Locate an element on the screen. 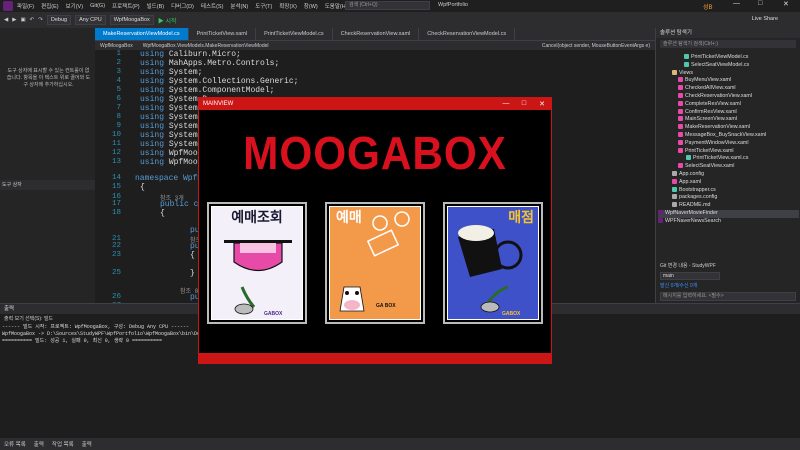 The height and width of the screenshot is (450, 800). card-snack-bar: 매점 GABOX is located at coordinates (493, 263).